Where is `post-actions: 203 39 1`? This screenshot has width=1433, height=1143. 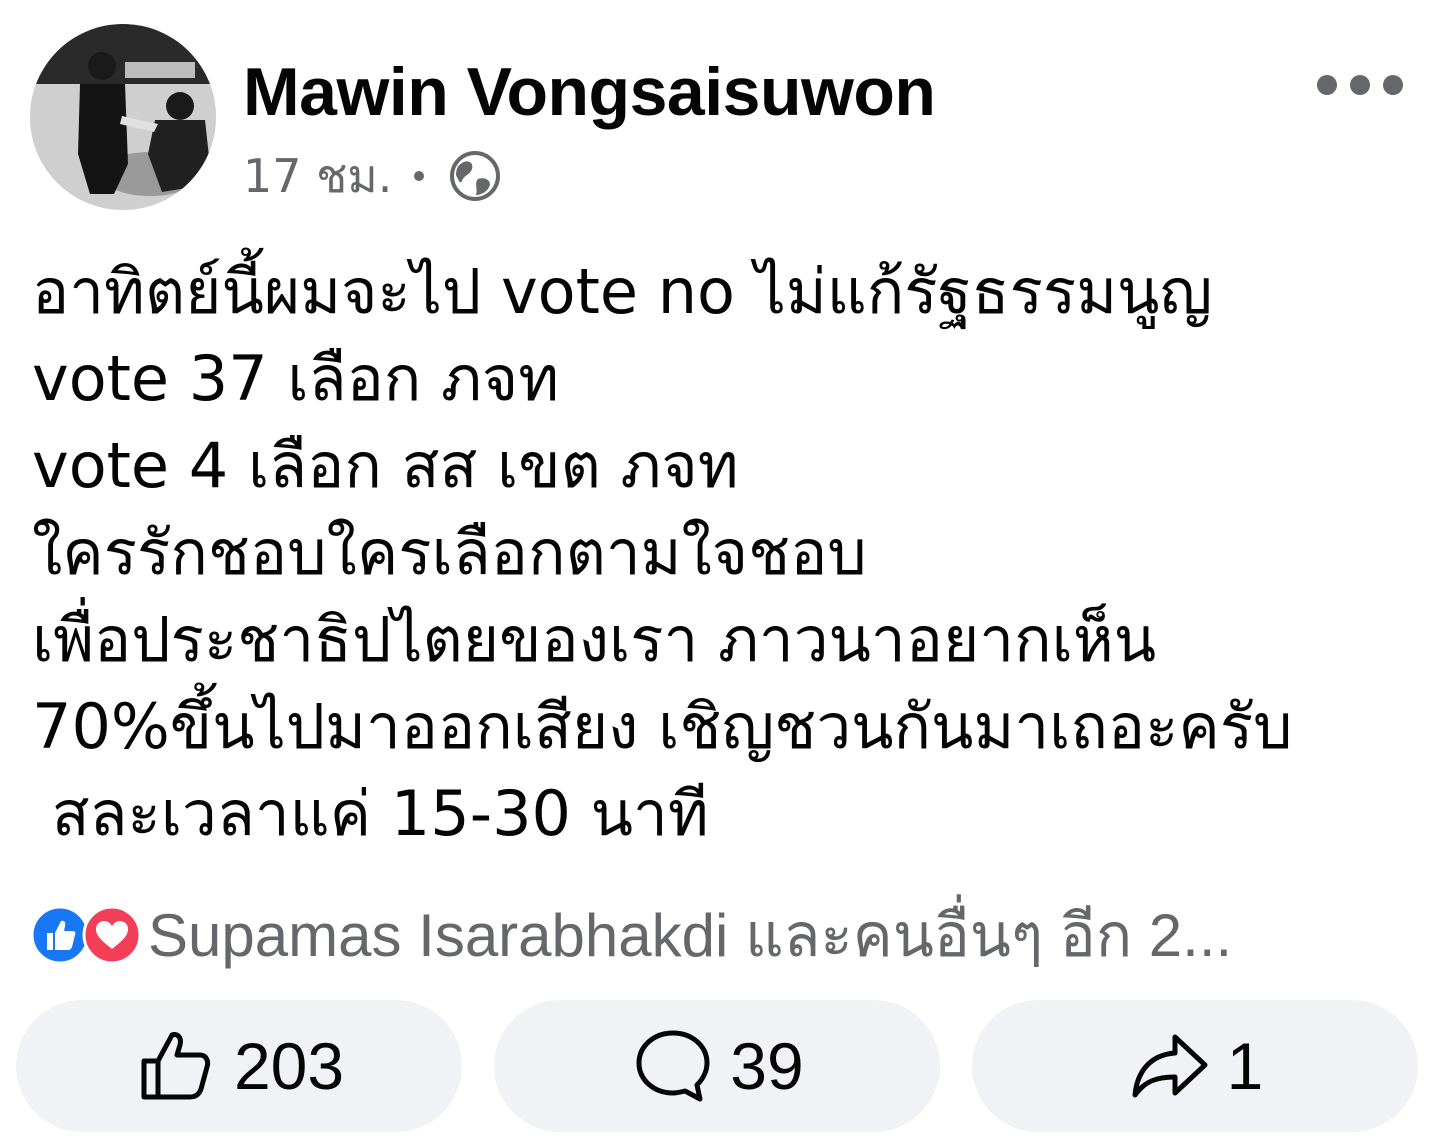
post-actions: 203 39 1 is located at coordinates (717, 1066).